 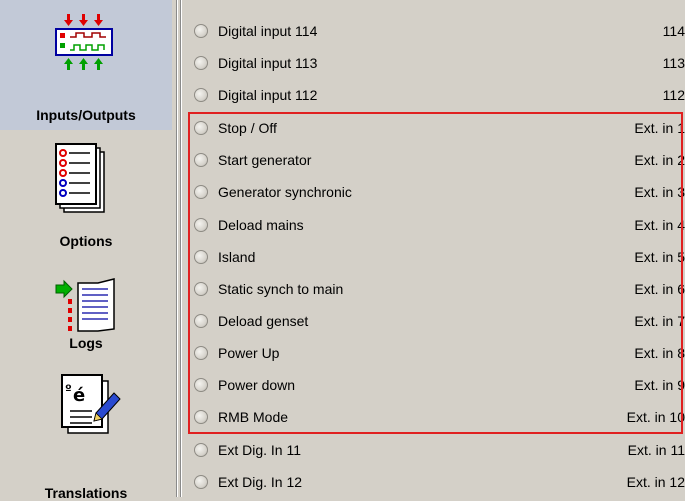 What do you see at coordinates (659, 128) in the screenshot?
I see `list-item-value: Ext. in 1` at bounding box center [659, 128].